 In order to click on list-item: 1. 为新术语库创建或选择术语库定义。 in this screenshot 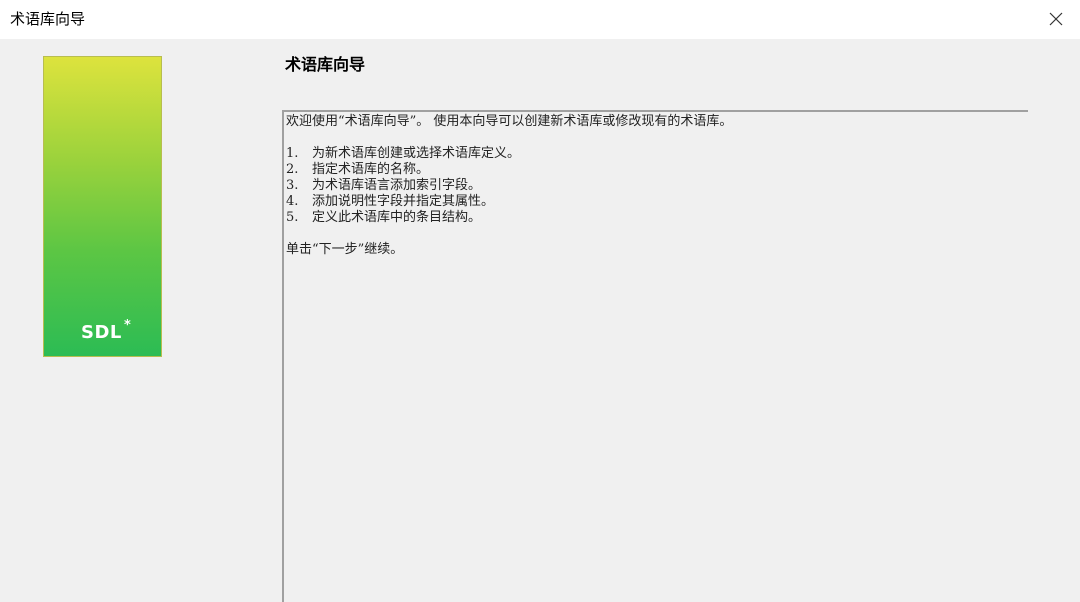, I will do `click(509, 154)`.